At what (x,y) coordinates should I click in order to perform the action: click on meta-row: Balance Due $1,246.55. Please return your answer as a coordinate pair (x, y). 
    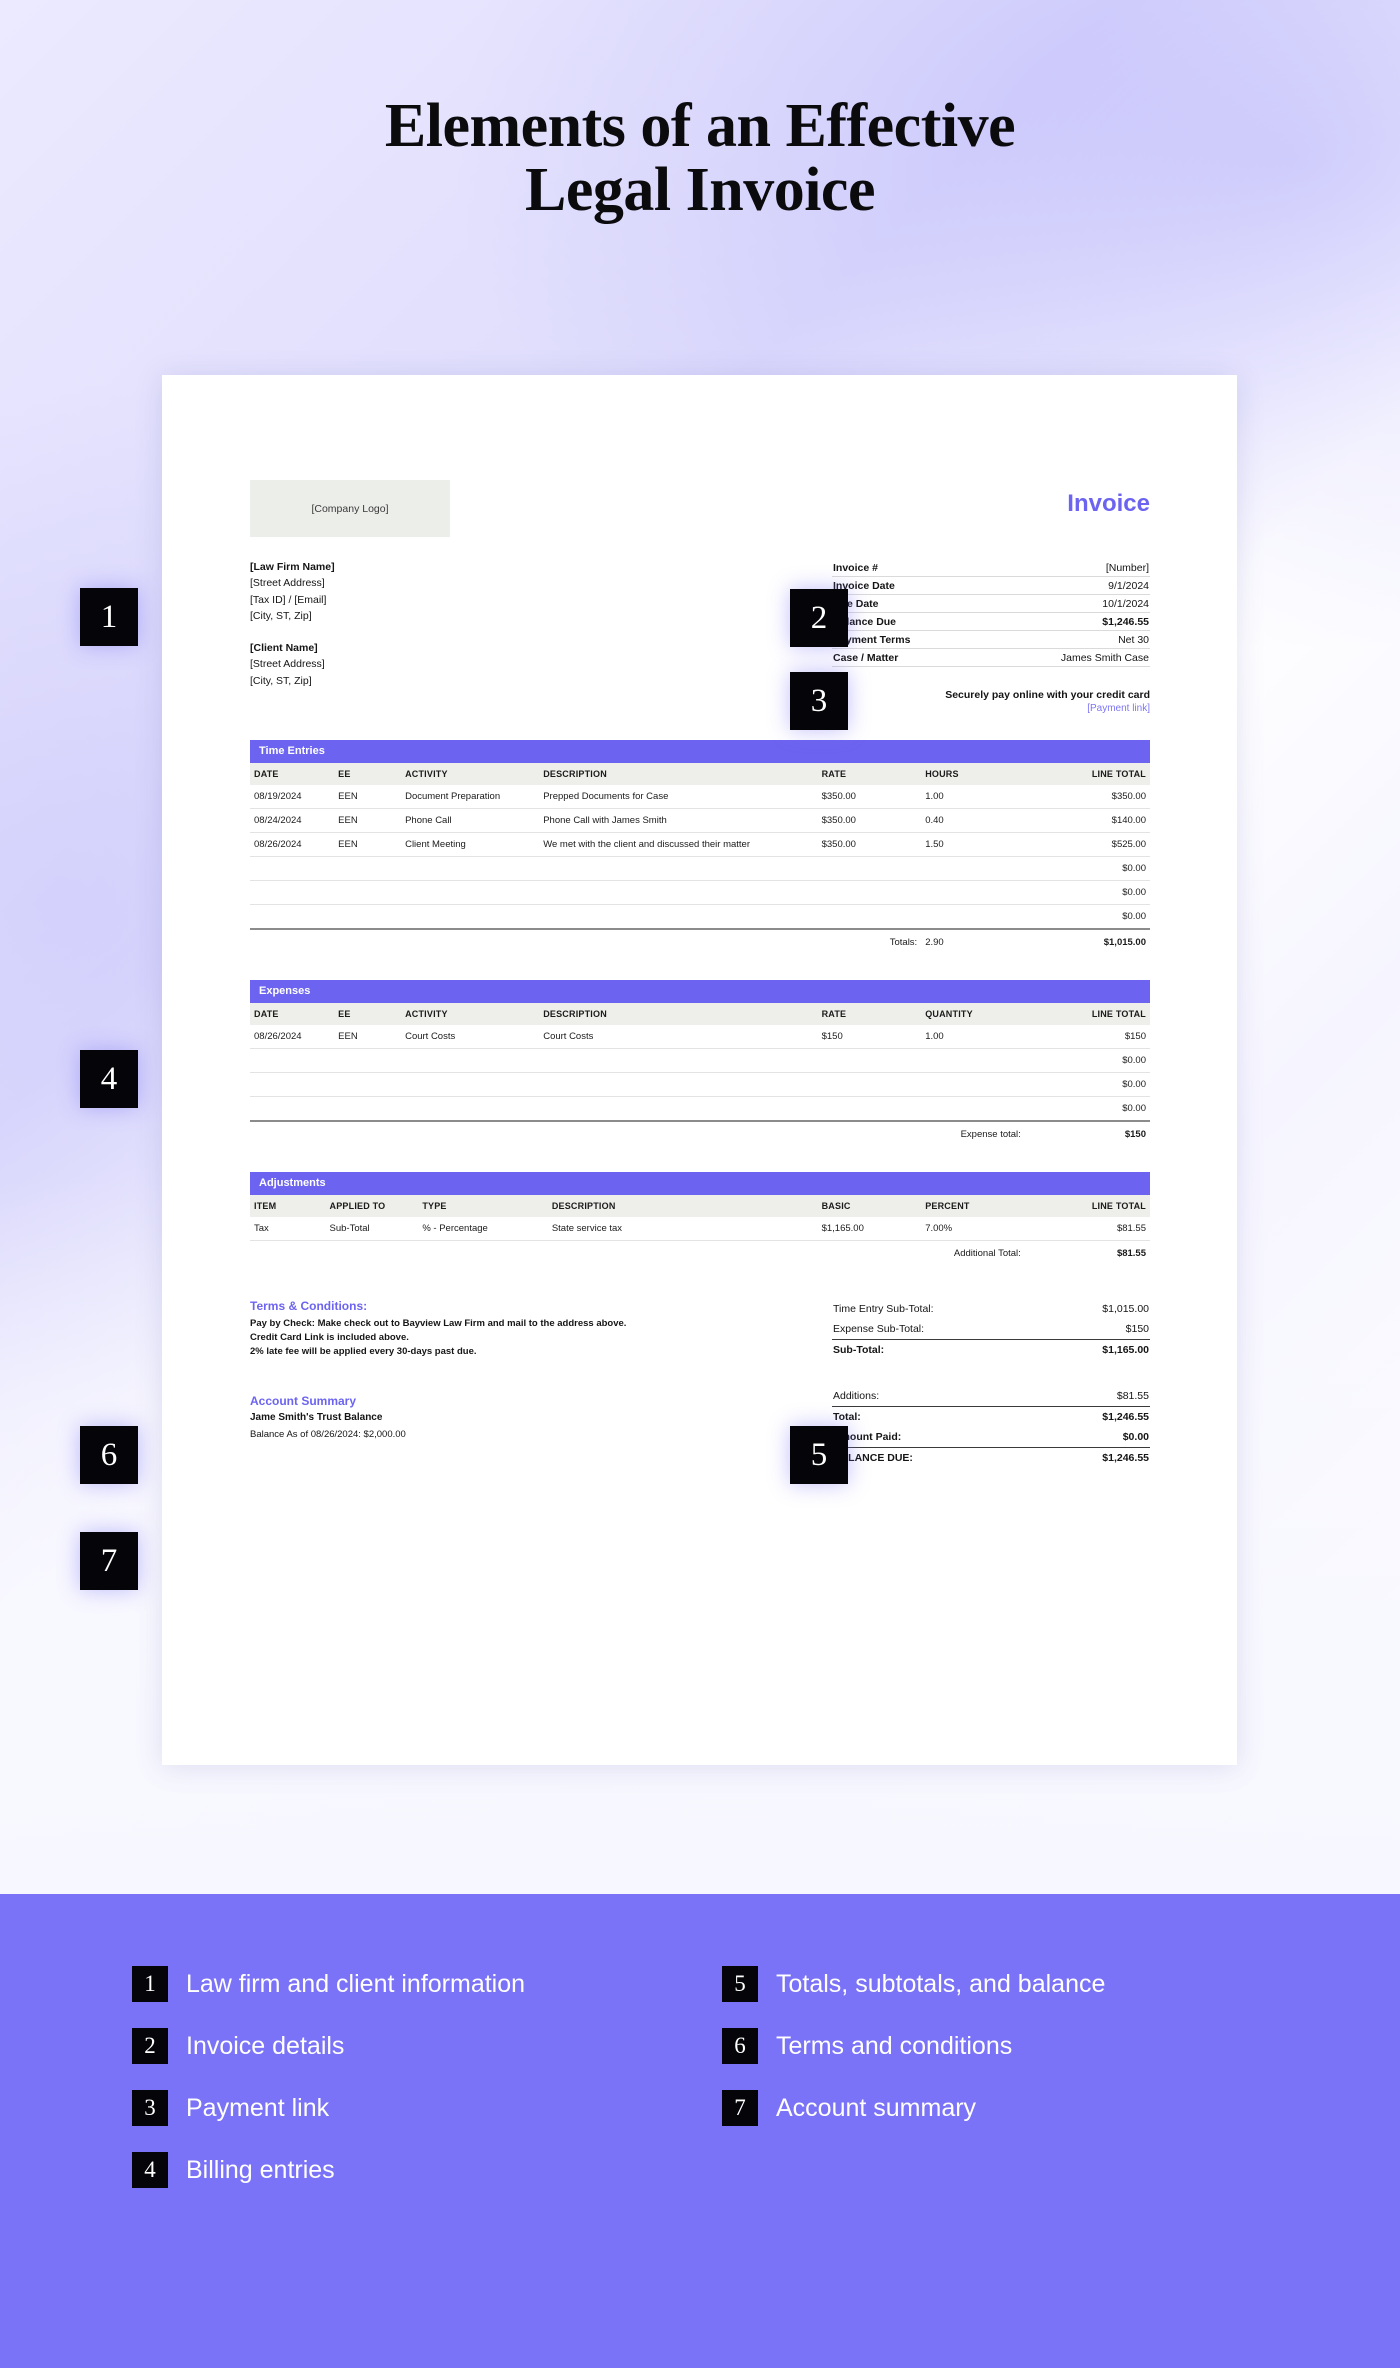
    Looking at the image, I should click on (991, 622).